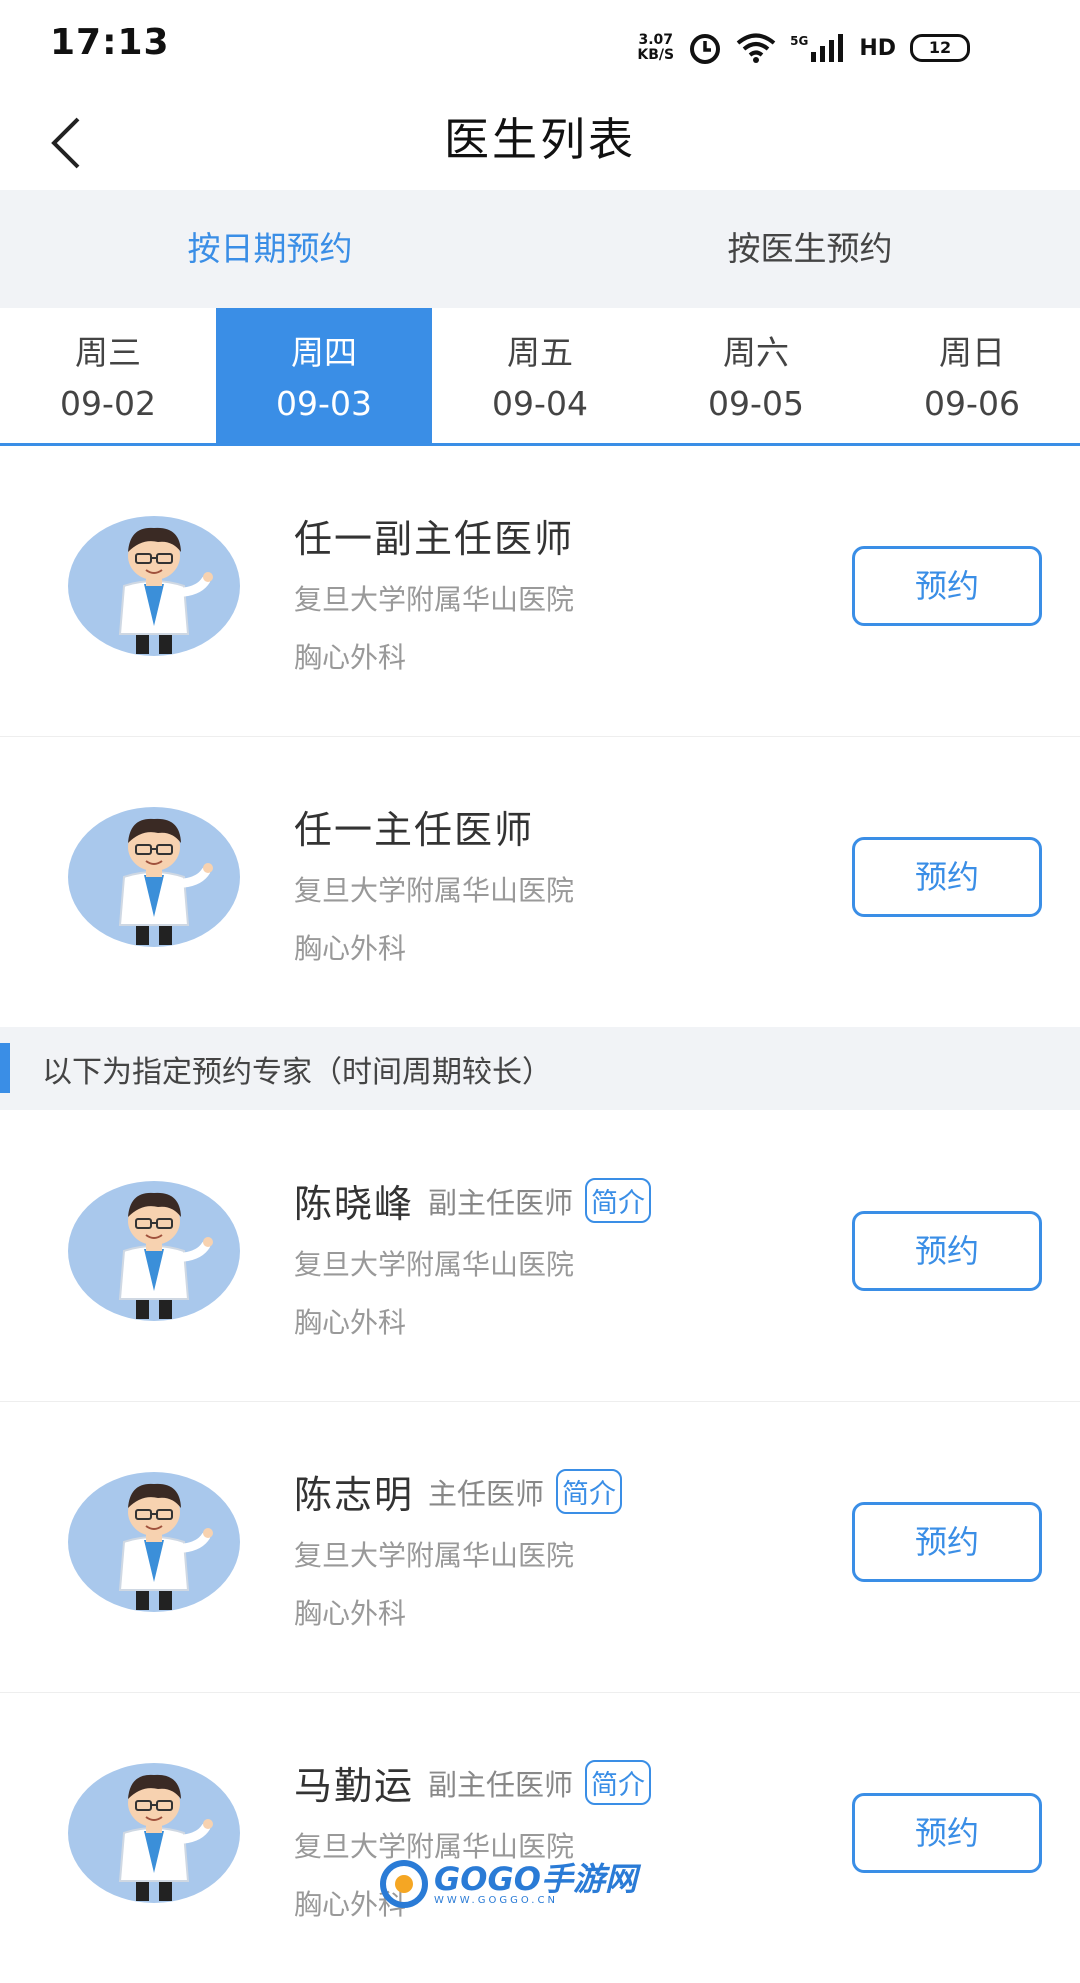  I want to click on expert-card: 陈志明 主任医师 简介 复旦大学附属华山医院 胸心外科 预约, so click(540, 1548).